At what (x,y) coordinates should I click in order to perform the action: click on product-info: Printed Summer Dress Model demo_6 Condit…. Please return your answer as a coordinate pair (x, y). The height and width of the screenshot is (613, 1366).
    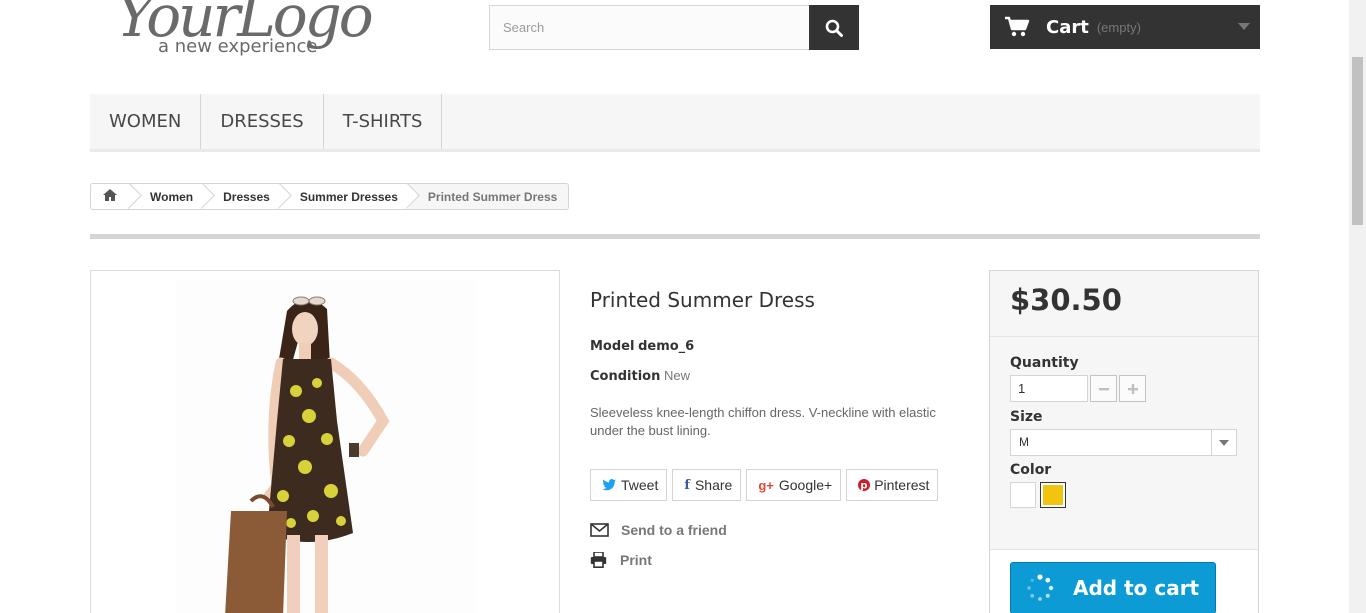
    Looking at the image, I should click on (770, 431).